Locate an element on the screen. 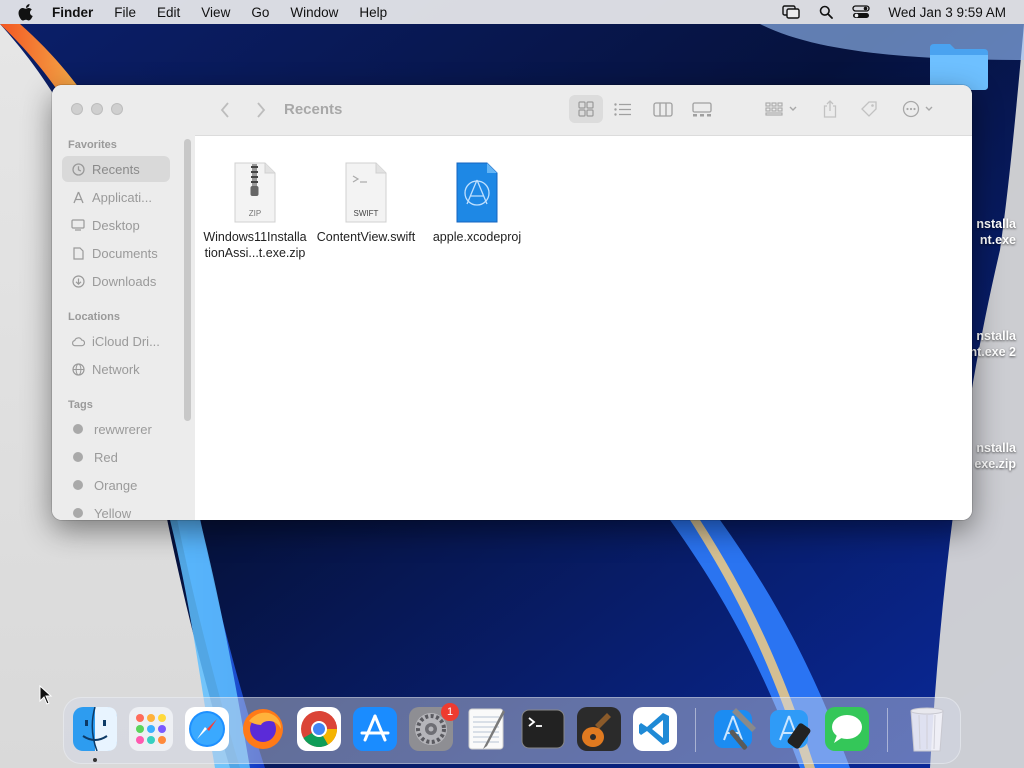  window-title: Recents is located at coordinates (313, 109).